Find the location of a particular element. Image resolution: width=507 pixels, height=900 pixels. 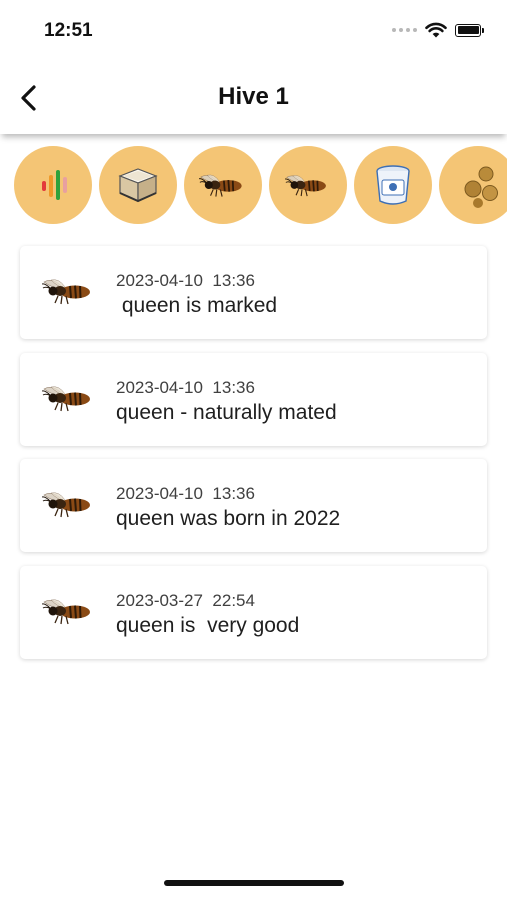

category-hive-box-button is located at coordinates (138, 185).